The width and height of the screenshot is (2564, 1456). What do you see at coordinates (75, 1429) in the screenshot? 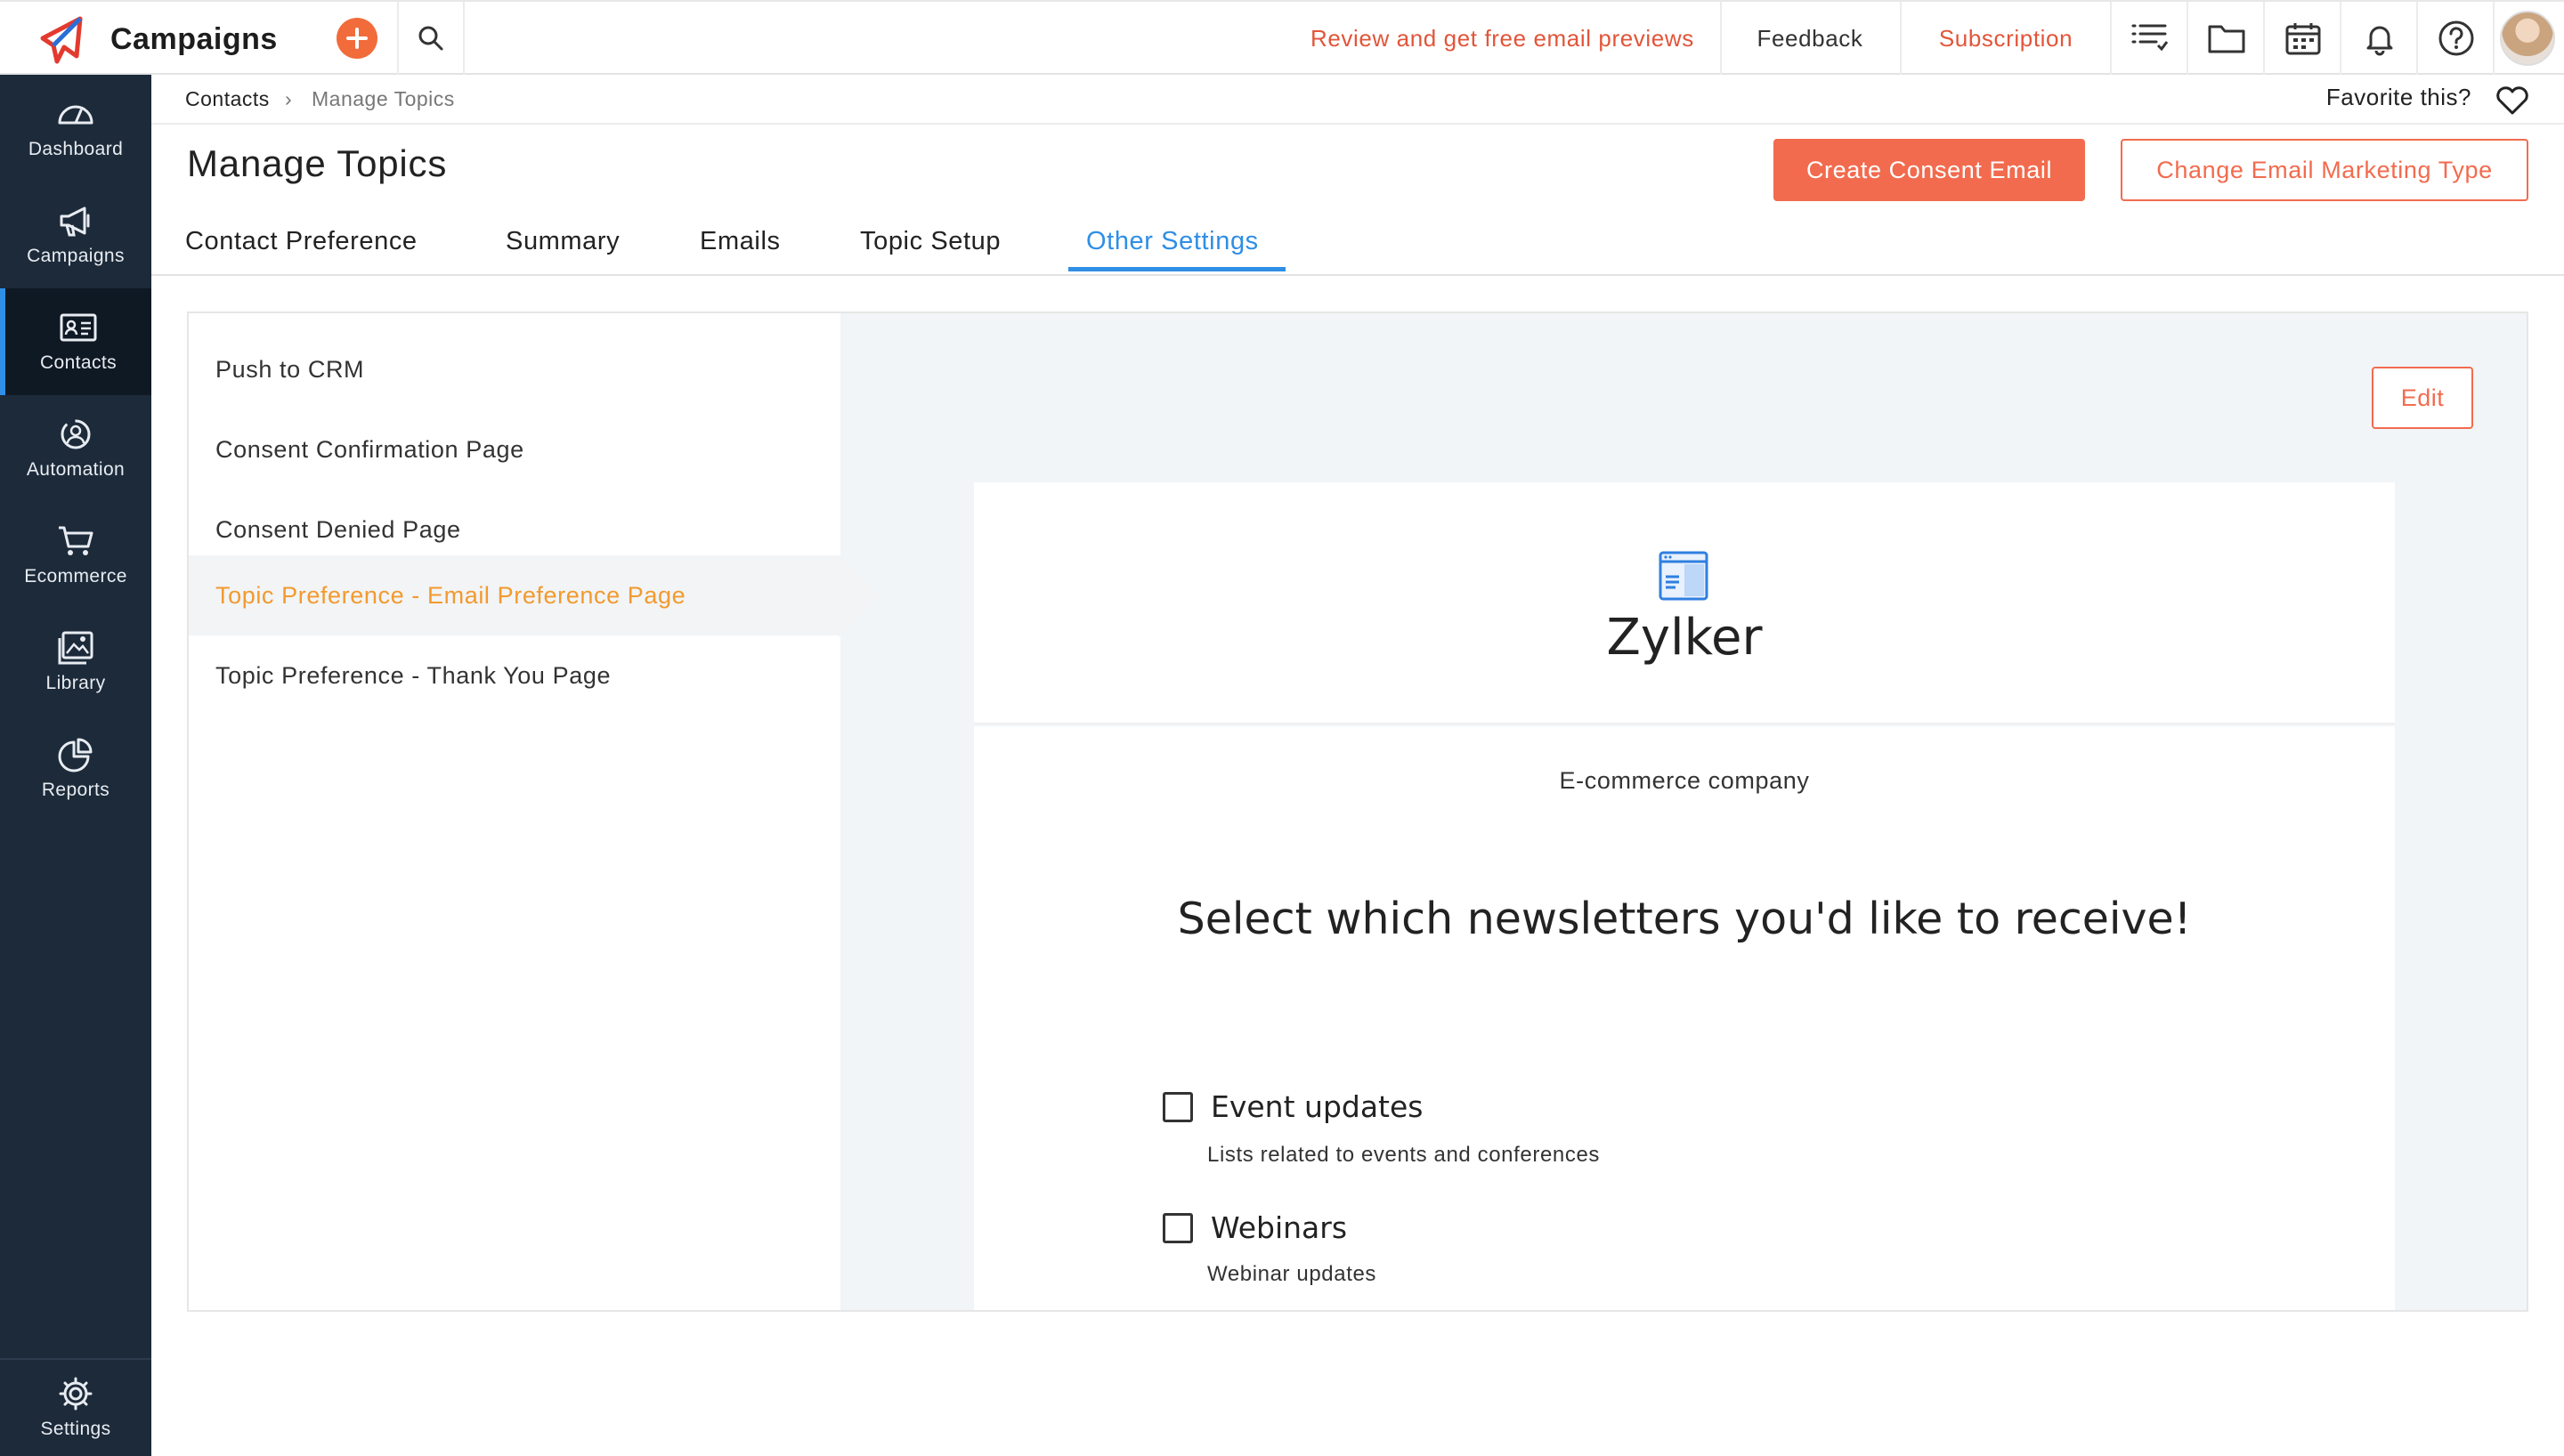
I see `sidebar-item-label: Settings` at bounding box center [75, 1429].